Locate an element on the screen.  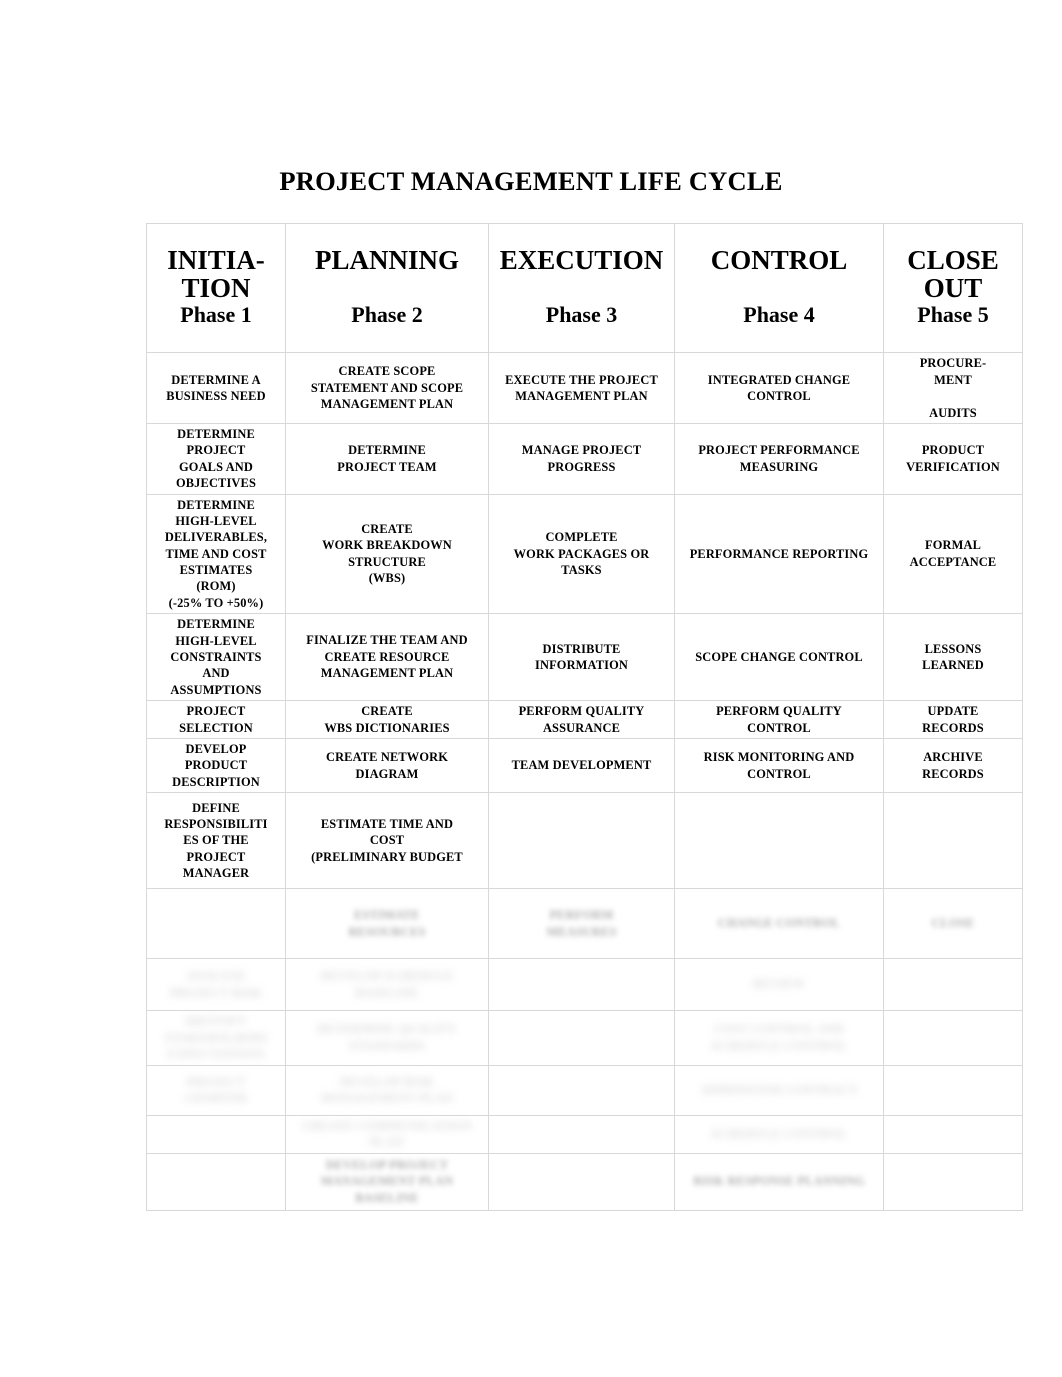
cell-line: MEASURING is located at coordinates (779, 466).